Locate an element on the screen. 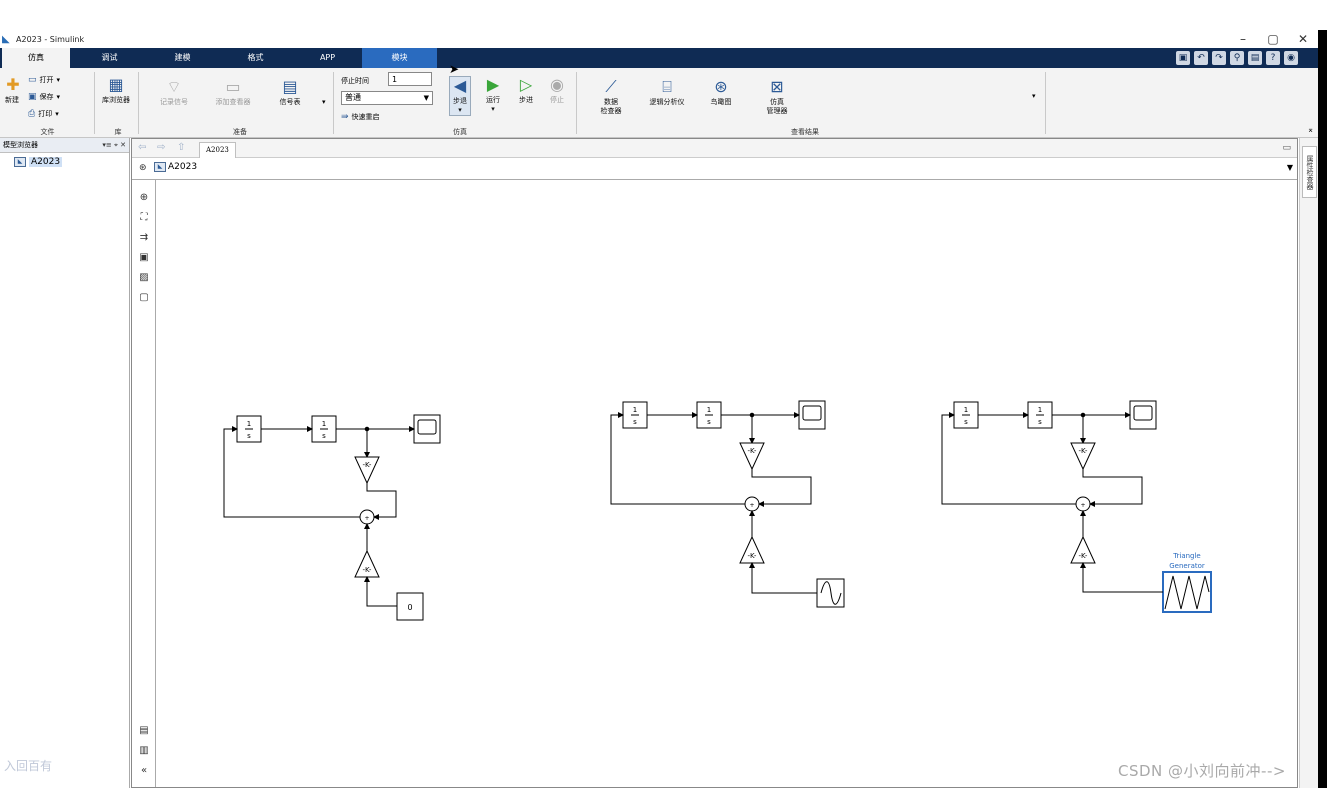 This screenshot has height=788, width=1327. table-icon: ▤ is located at coordinates (290, 86).